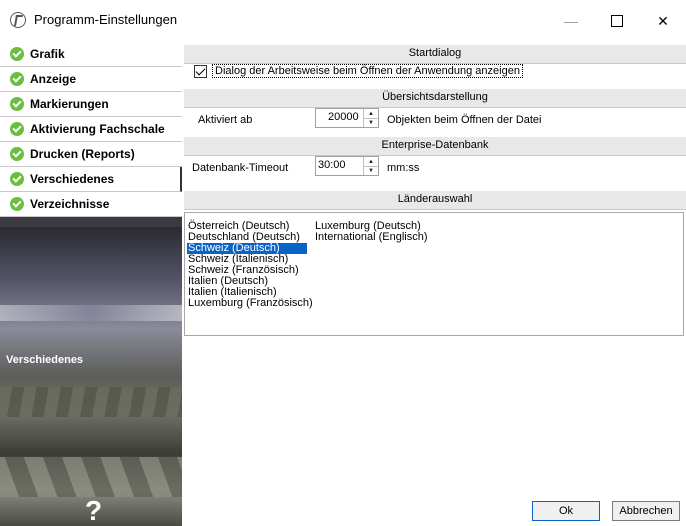 The width and height of the screenshot is (686, 526). I want to click on window-title: Programm-Einstellungen, so click(106, 19).